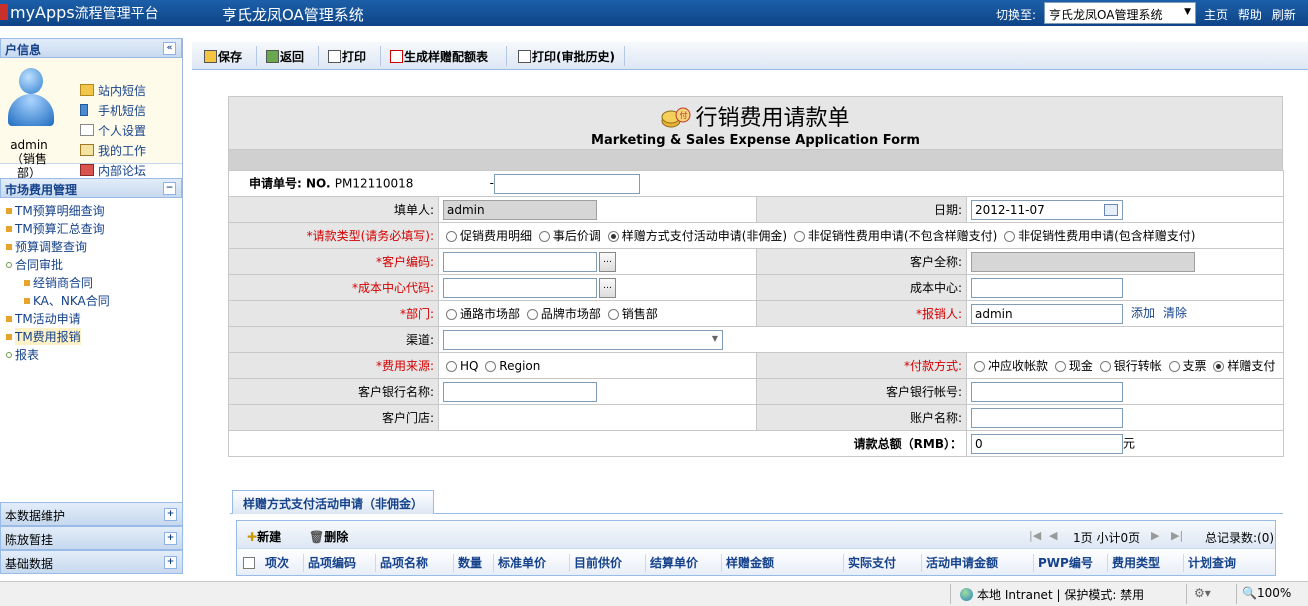 Image resolution: width=1308 pixels, height=606 pixels. What do you see at coordinates (1111, 209) in the screenshot?
I see `calendar-icon` at bounding box center [1111, 209].